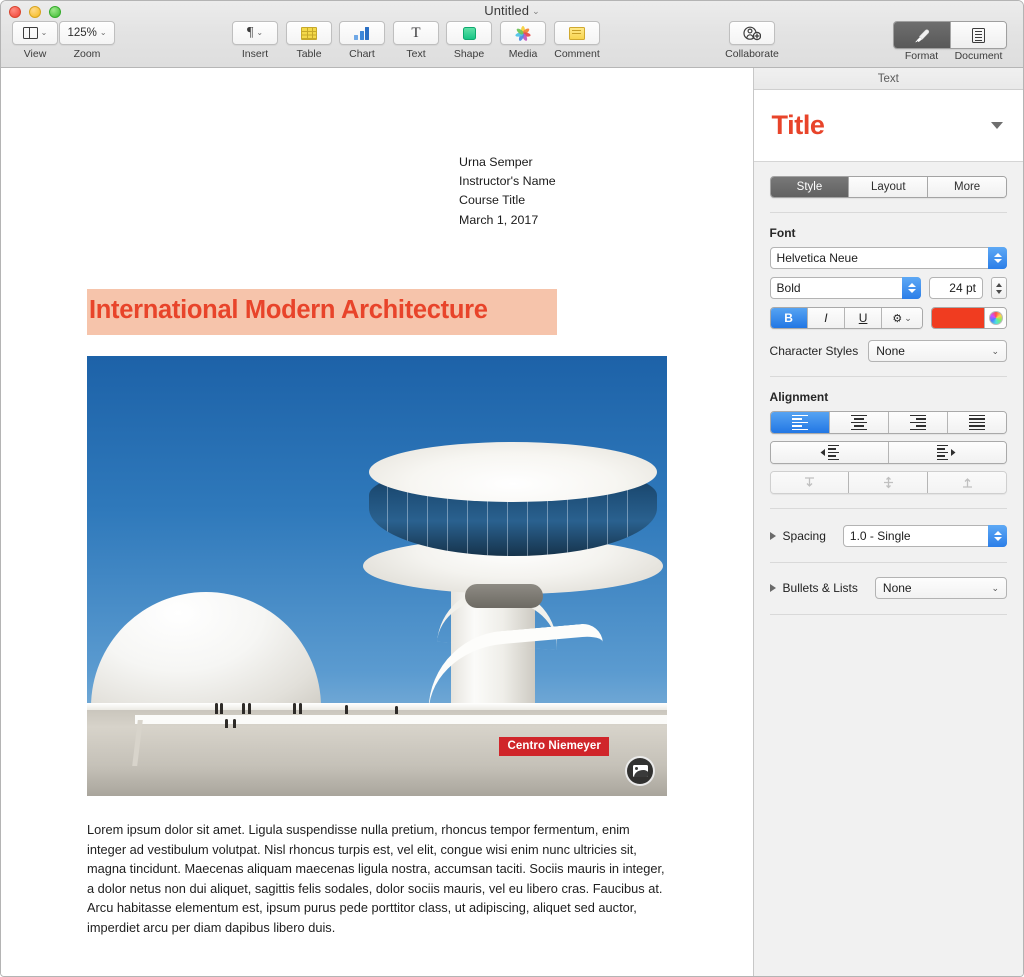 This screenshot has height=977, width=1024. I want to click on tab-style: Style, so click(809, 187).